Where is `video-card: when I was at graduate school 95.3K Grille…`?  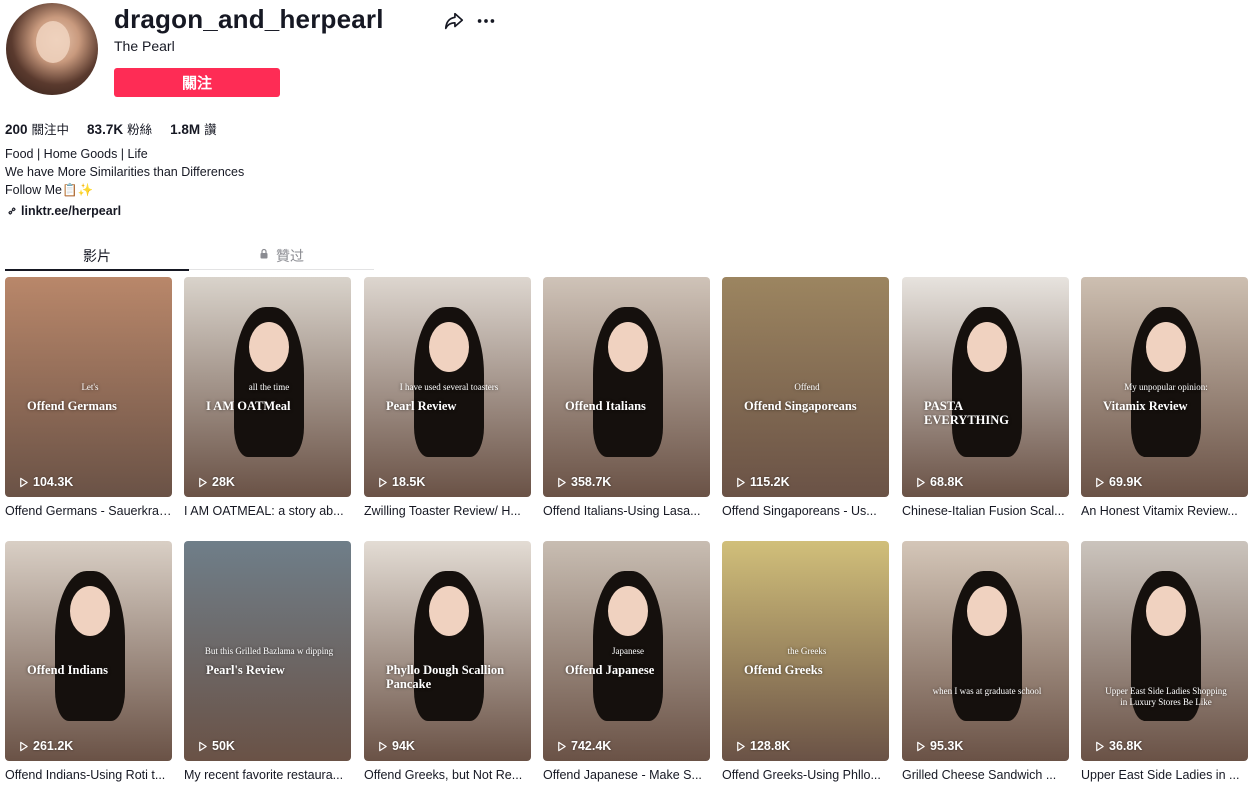
video-card: when I was at graduate school 95.3K Grille… is located at coordinates (985, 661).